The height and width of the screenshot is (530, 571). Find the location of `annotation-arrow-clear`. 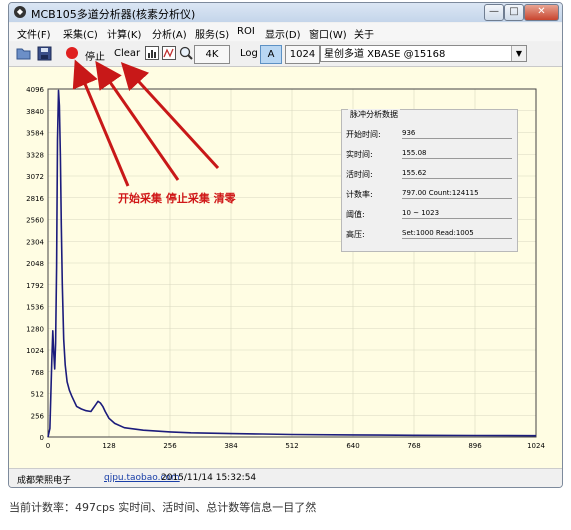

annotation-arrow-clear is located at coordinates (170, 116).